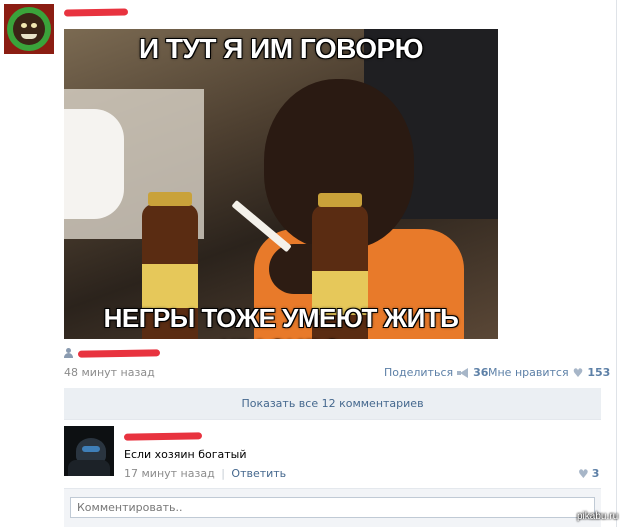 This screenshot has height=527, width=627. Describe the element at coordinates (481, 372) in the screenshot. I see `share-count: 36` at that location.